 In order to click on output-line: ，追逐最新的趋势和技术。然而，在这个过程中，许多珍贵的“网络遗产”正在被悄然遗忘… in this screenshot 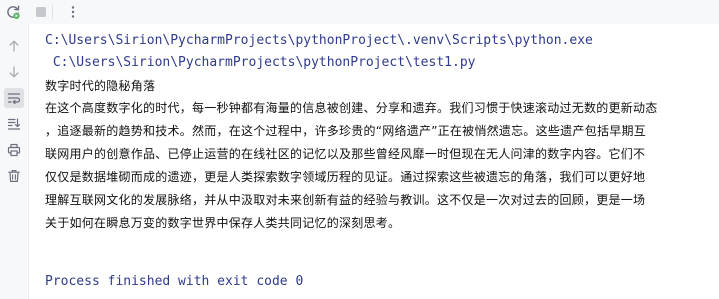, I will do `click(345, 131)`.